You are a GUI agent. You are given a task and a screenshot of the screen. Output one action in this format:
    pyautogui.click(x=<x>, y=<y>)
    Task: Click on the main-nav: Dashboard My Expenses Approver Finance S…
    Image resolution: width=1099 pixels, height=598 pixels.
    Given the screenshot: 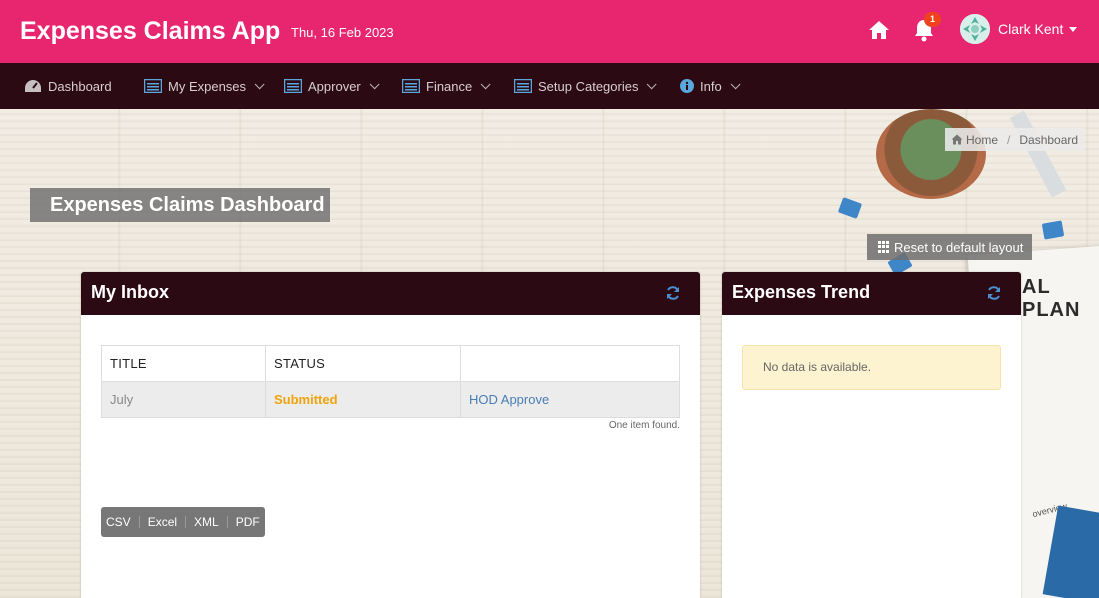 What is the action you would take?
    pyautogui.click(x=549, y=86)
    